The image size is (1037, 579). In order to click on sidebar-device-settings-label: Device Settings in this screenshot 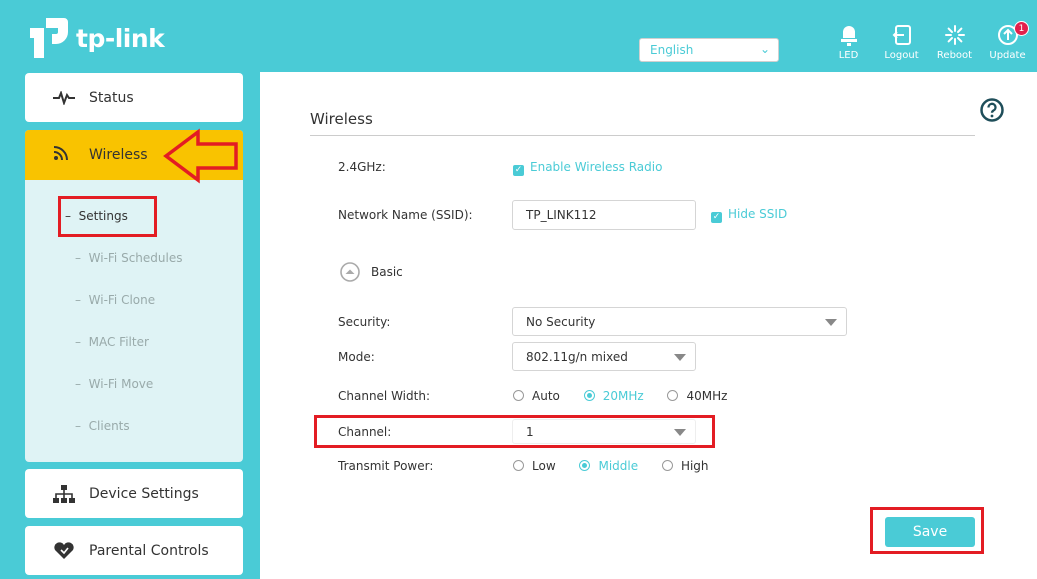, I will do `click(144, 493)`.